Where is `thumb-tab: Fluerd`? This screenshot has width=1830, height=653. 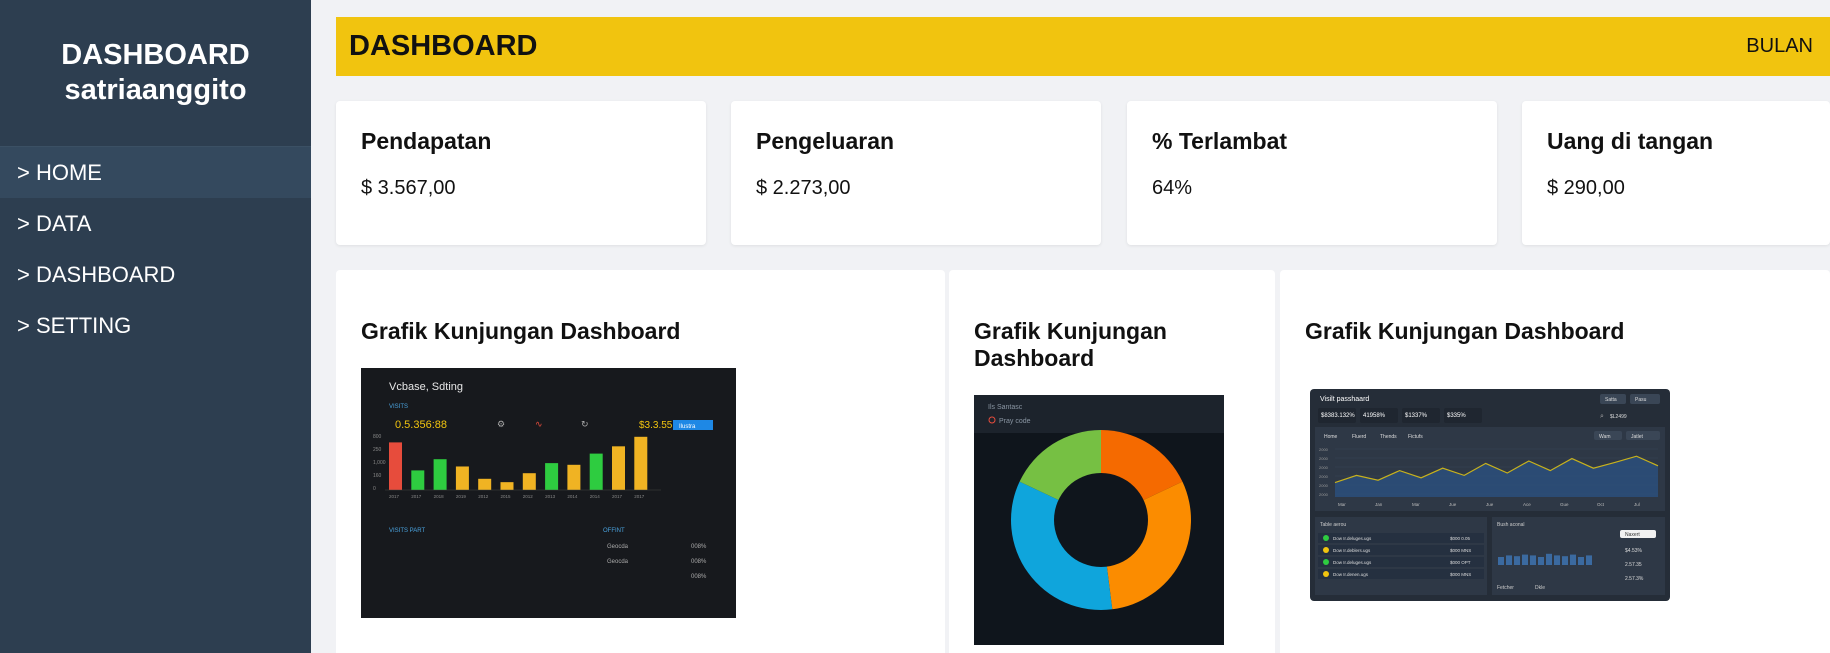 thumb-tab: Fluerd is located at coordinates (1359, 437).